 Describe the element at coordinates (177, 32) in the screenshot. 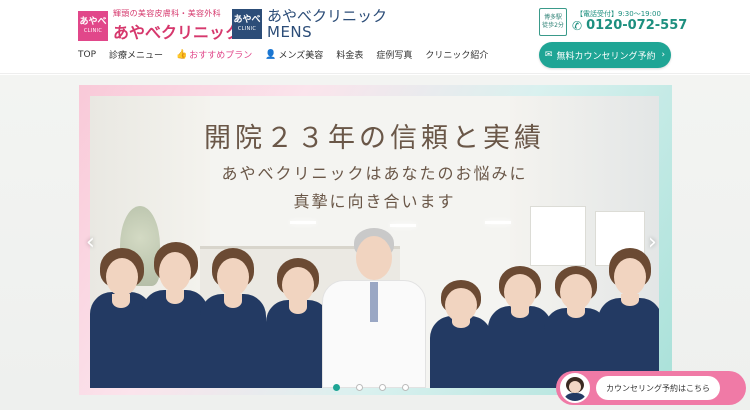

I see `clinic-name: あやべクリニック` at that location.